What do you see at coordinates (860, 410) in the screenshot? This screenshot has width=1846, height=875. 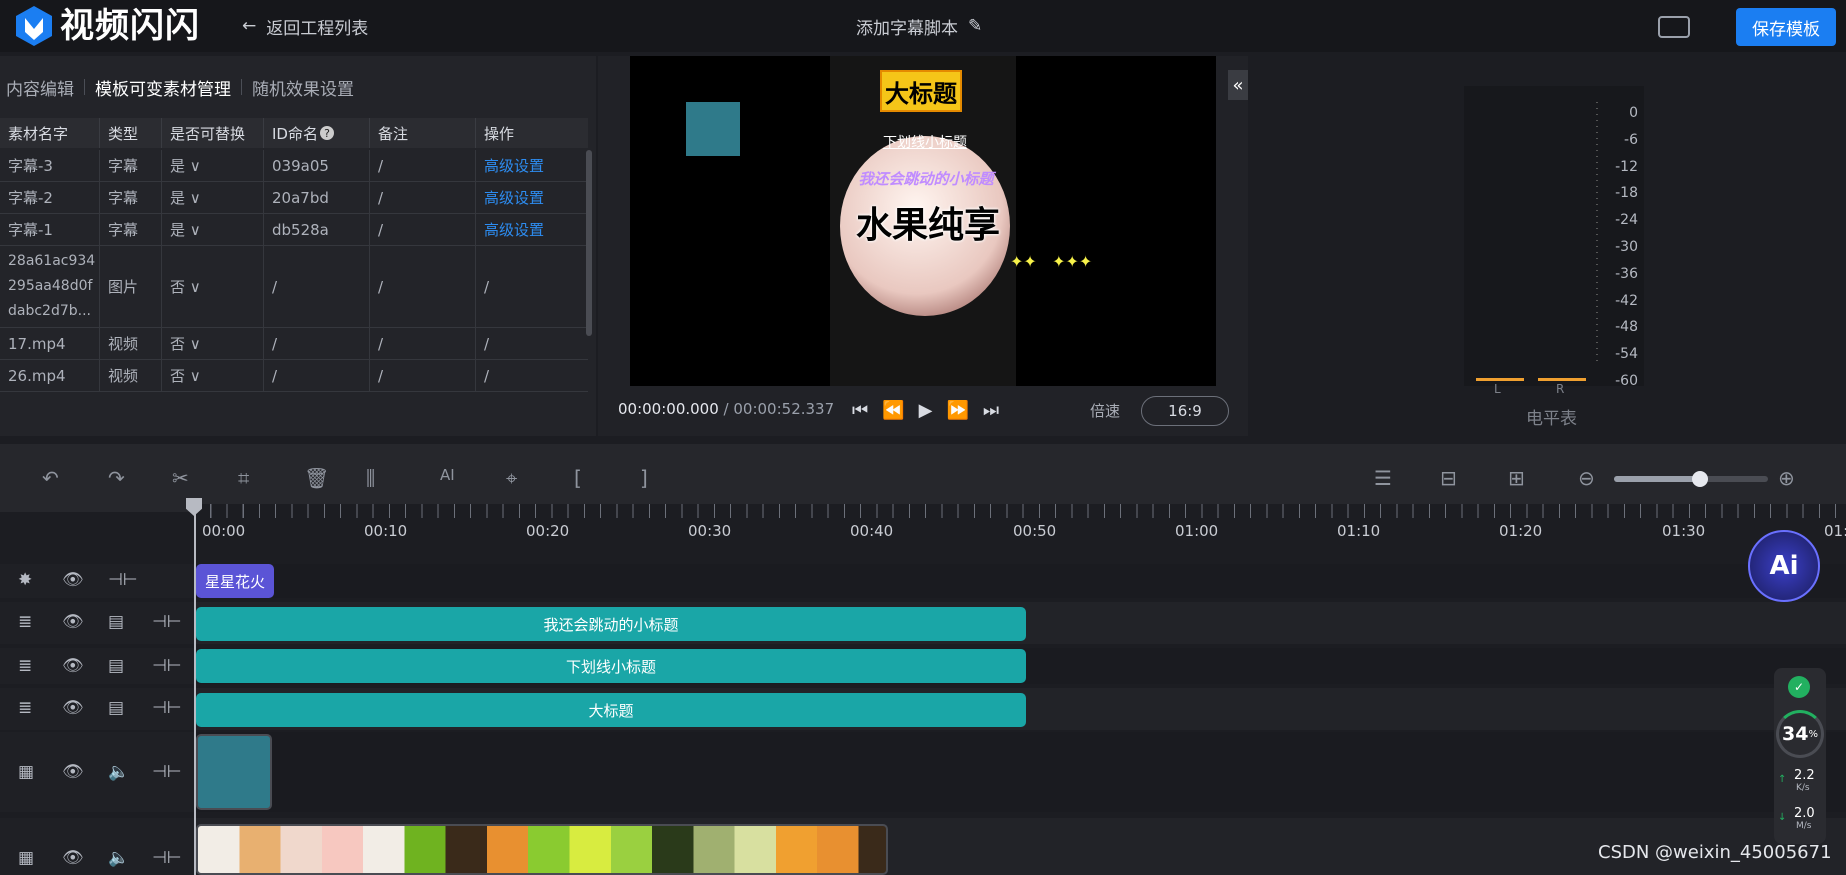 I see `skip-start-icon: ⏮` at bounding box center [860, 410].